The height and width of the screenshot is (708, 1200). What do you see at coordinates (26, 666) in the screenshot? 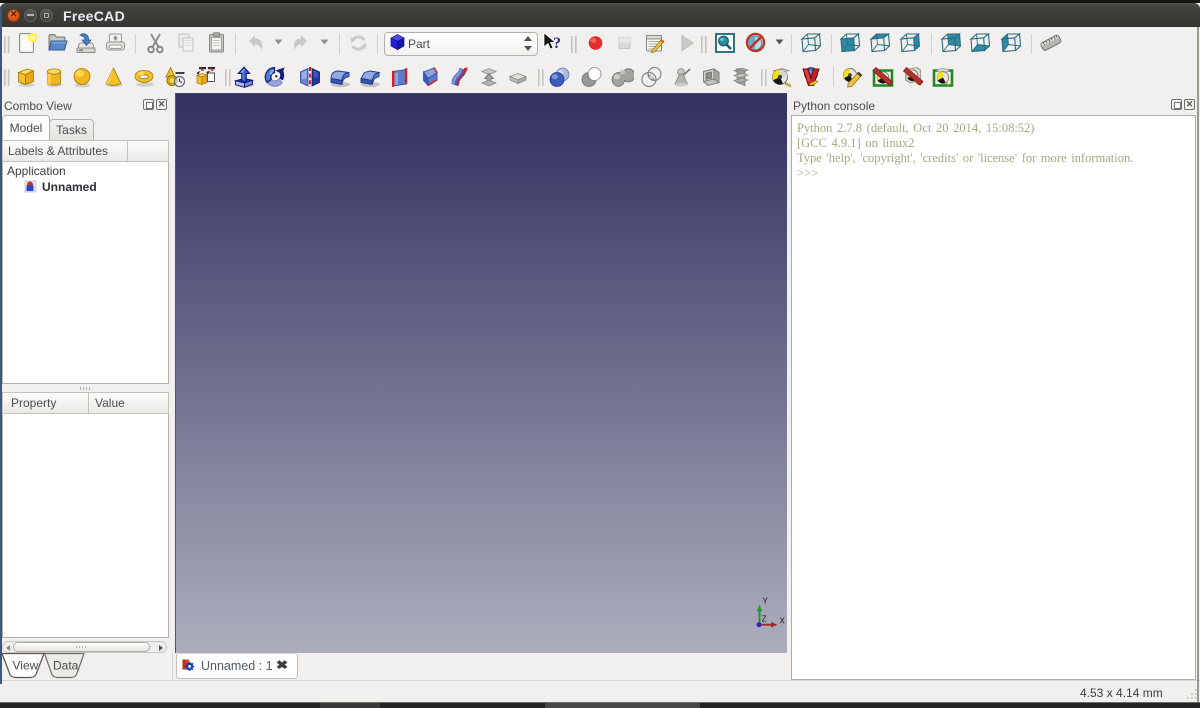
I see `svg-text: View` at bounding box center [26, 666].